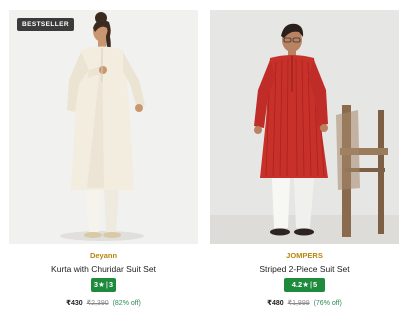 This screenshot has width=400, height=327. I want to click on rating-count: 5, so click(315, 284).